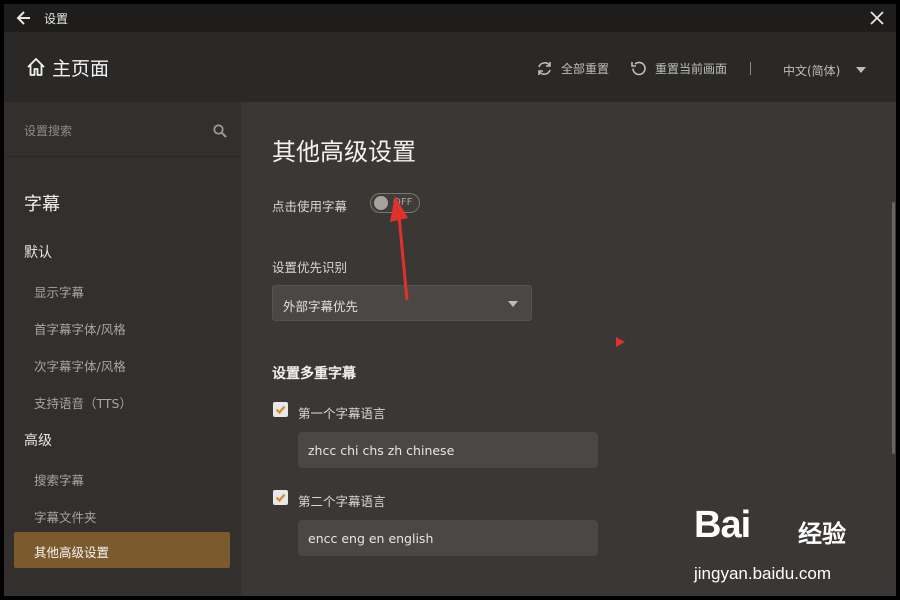 Image resolution: width=900 pixels, height=600 pixels. Describe the element at coordinates (822, 534) in the screenshot. I see `watermark-brand-cn: 经验` at that location.